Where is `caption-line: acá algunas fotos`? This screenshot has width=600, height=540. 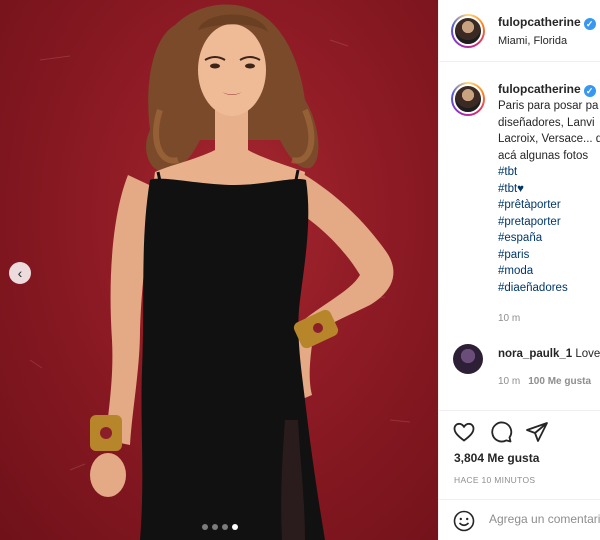 caption-line: acá algunas fotos is located at coordinates (543, 155).